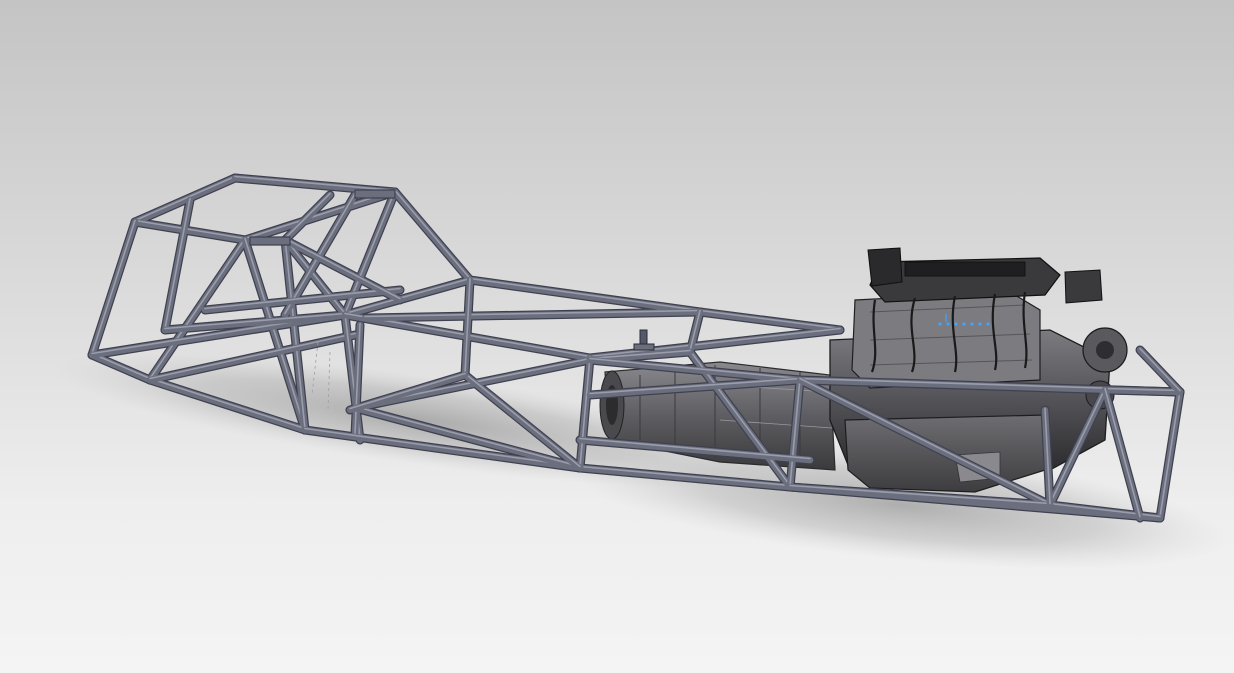 The width and height of the screenshot is (1234, 673). What do you see at coordinates (885, 267) in the screenshot?
I see `throttle-body` at bounding box center [885, 267].